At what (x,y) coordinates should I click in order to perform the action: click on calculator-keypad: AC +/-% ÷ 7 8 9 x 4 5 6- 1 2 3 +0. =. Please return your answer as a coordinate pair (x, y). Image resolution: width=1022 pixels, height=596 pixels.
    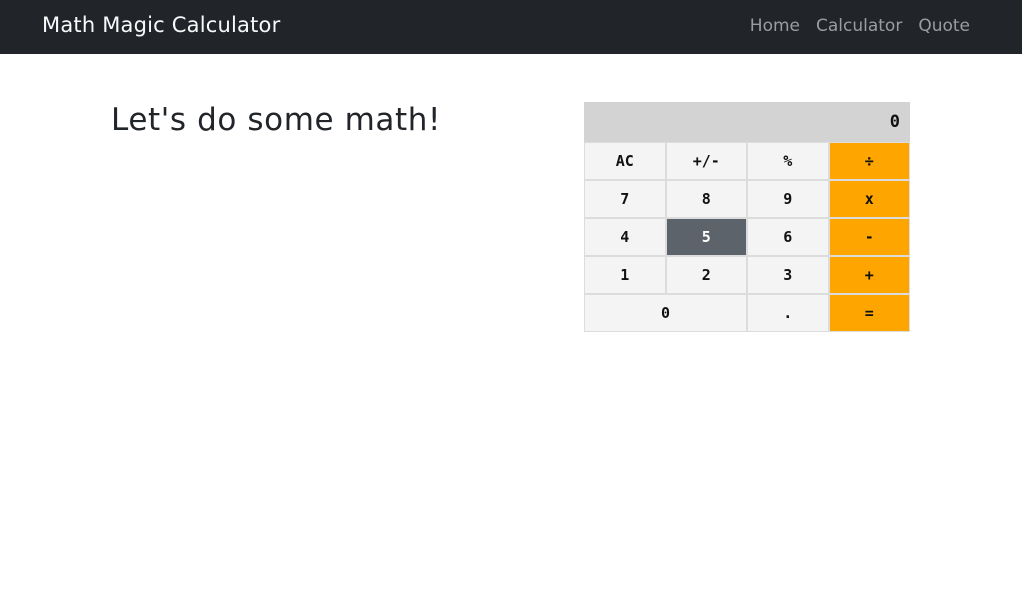
    Looking at the image, I should click on (747, 237).